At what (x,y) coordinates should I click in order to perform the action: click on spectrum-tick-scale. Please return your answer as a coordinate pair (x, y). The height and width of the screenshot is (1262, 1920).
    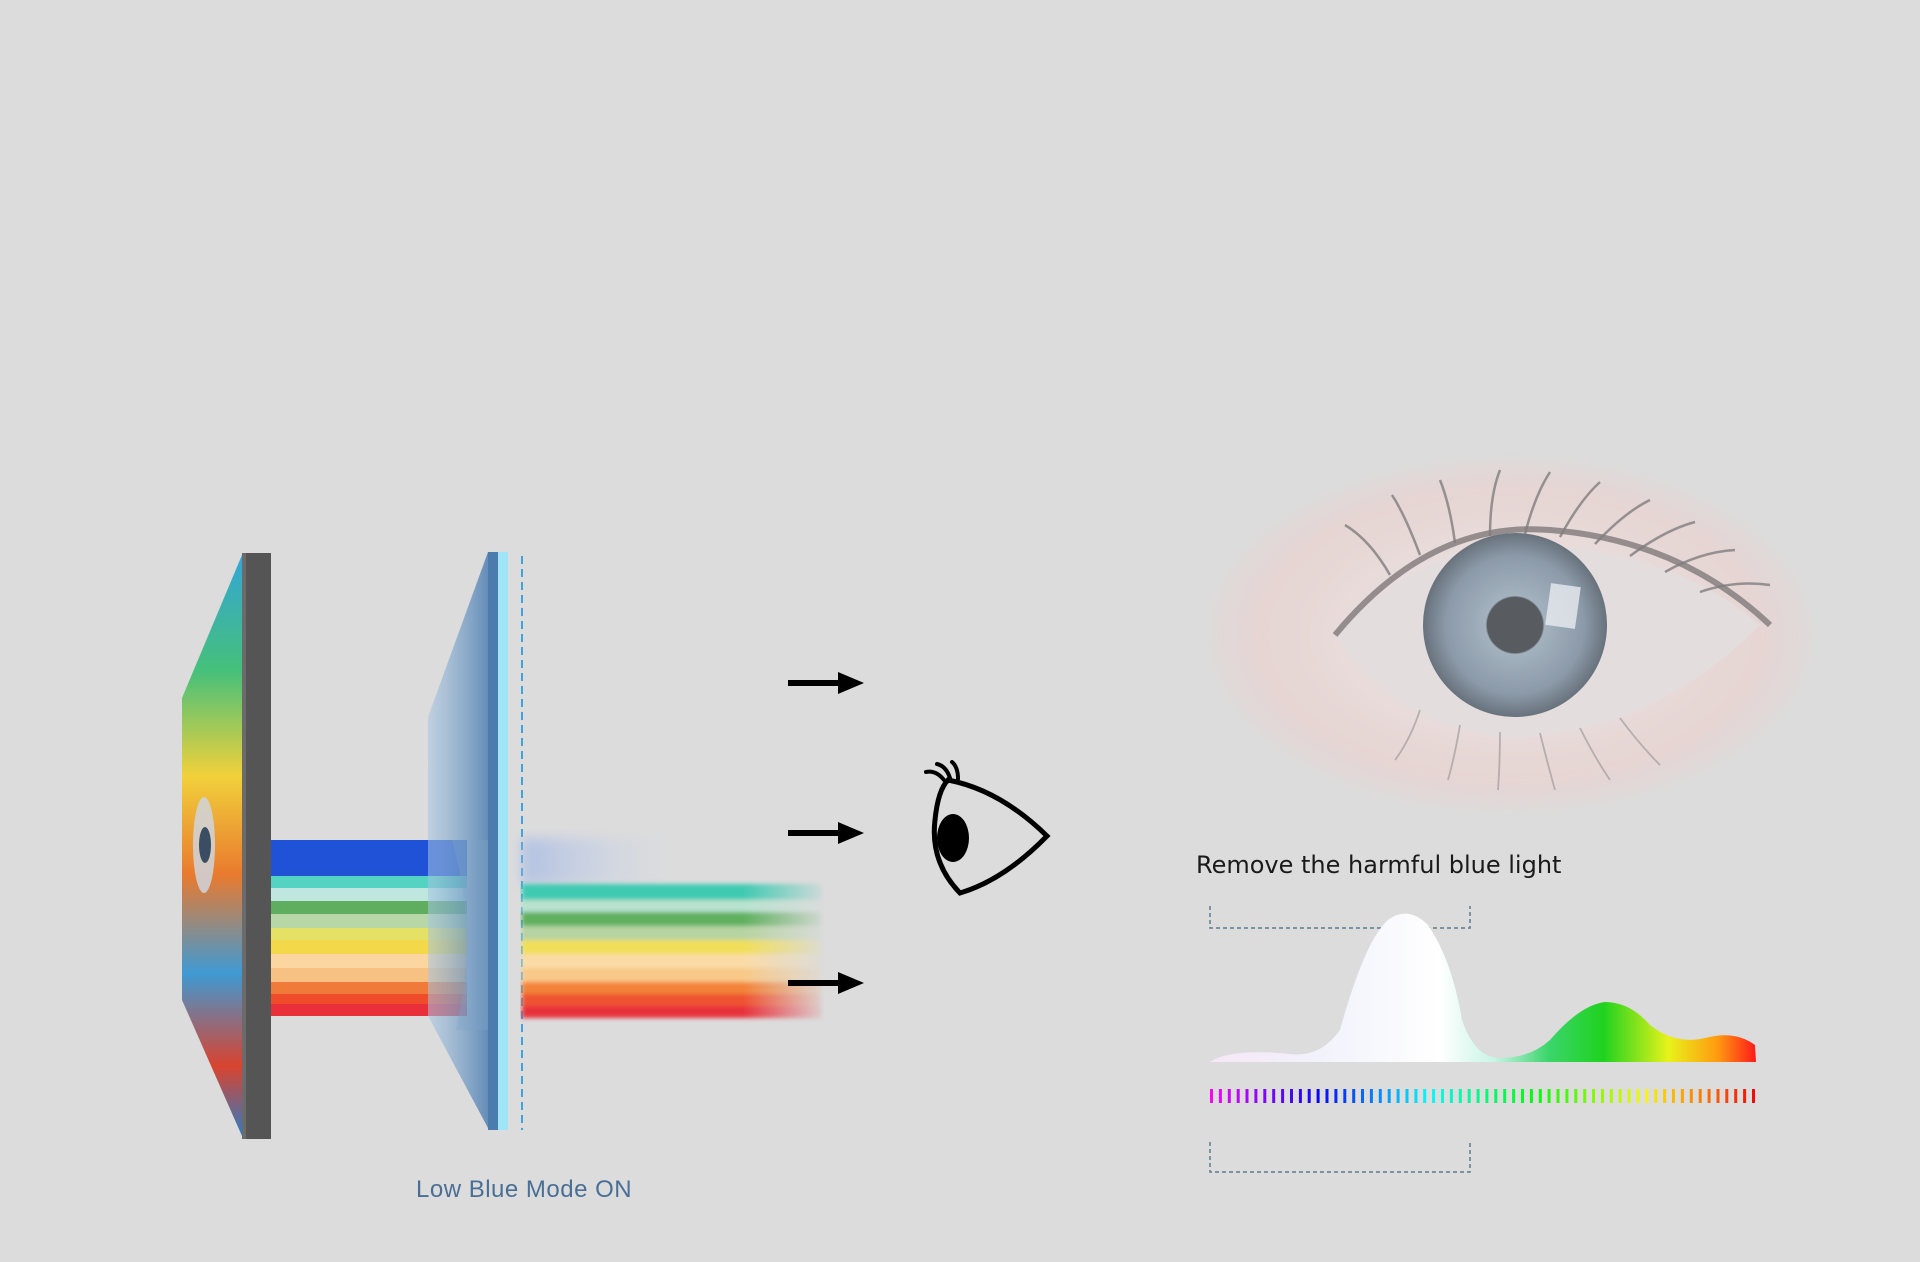
    Looking at the image, I should click on (1482, 1096).